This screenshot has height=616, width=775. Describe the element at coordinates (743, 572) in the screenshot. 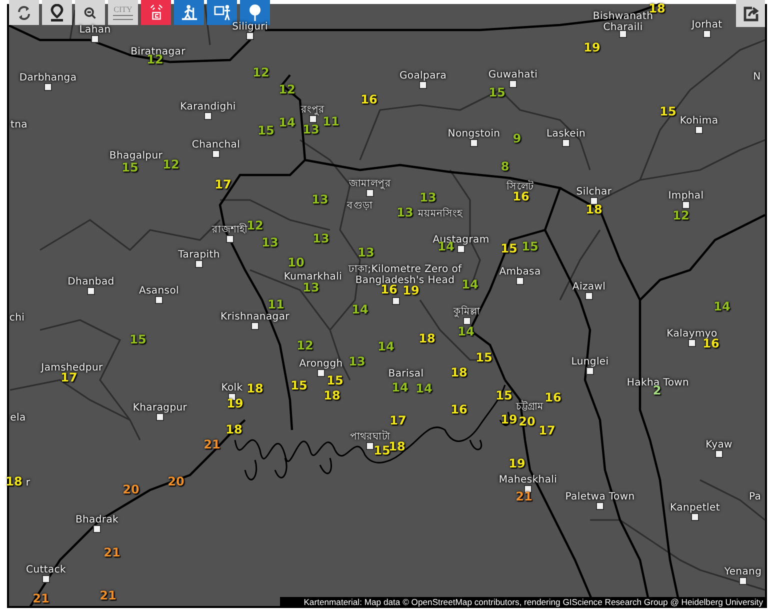

I see `city-label: Yenang` at that location.